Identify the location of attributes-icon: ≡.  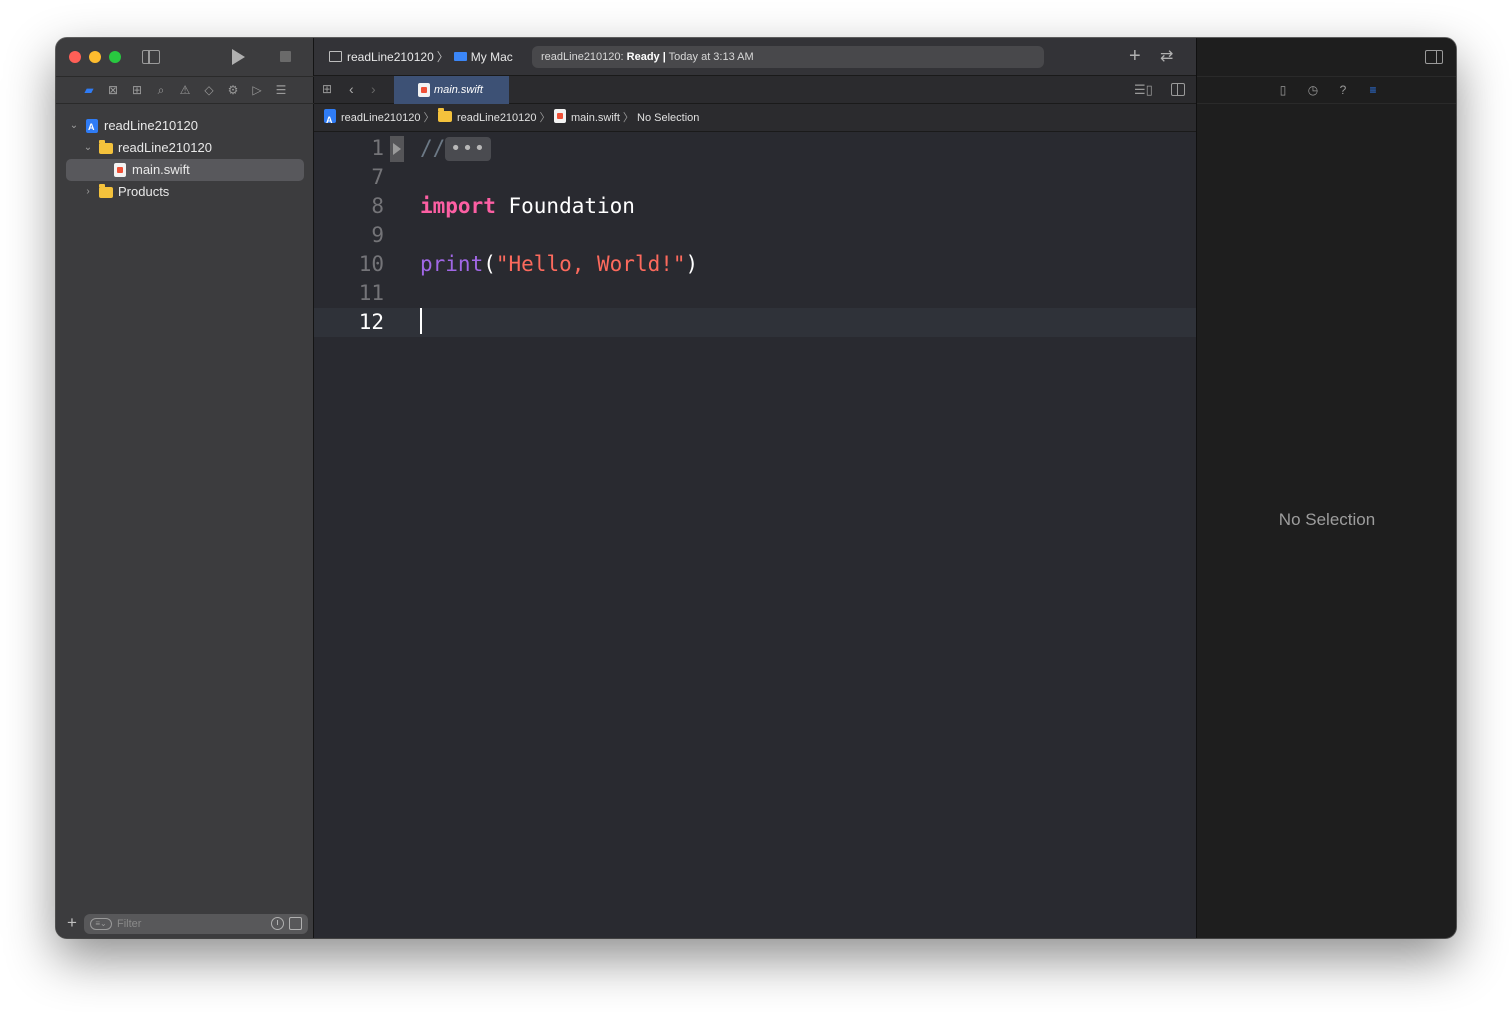
(1373, 90).